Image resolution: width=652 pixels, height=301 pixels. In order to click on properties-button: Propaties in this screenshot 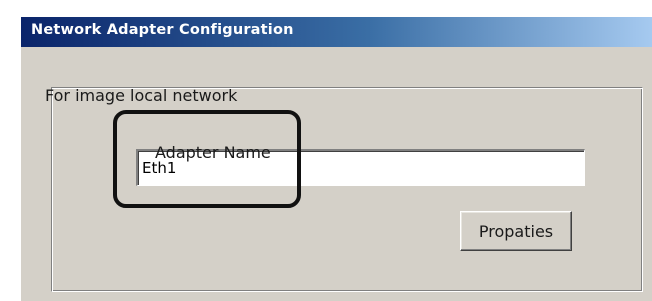, I will do `click(516, 231)`.